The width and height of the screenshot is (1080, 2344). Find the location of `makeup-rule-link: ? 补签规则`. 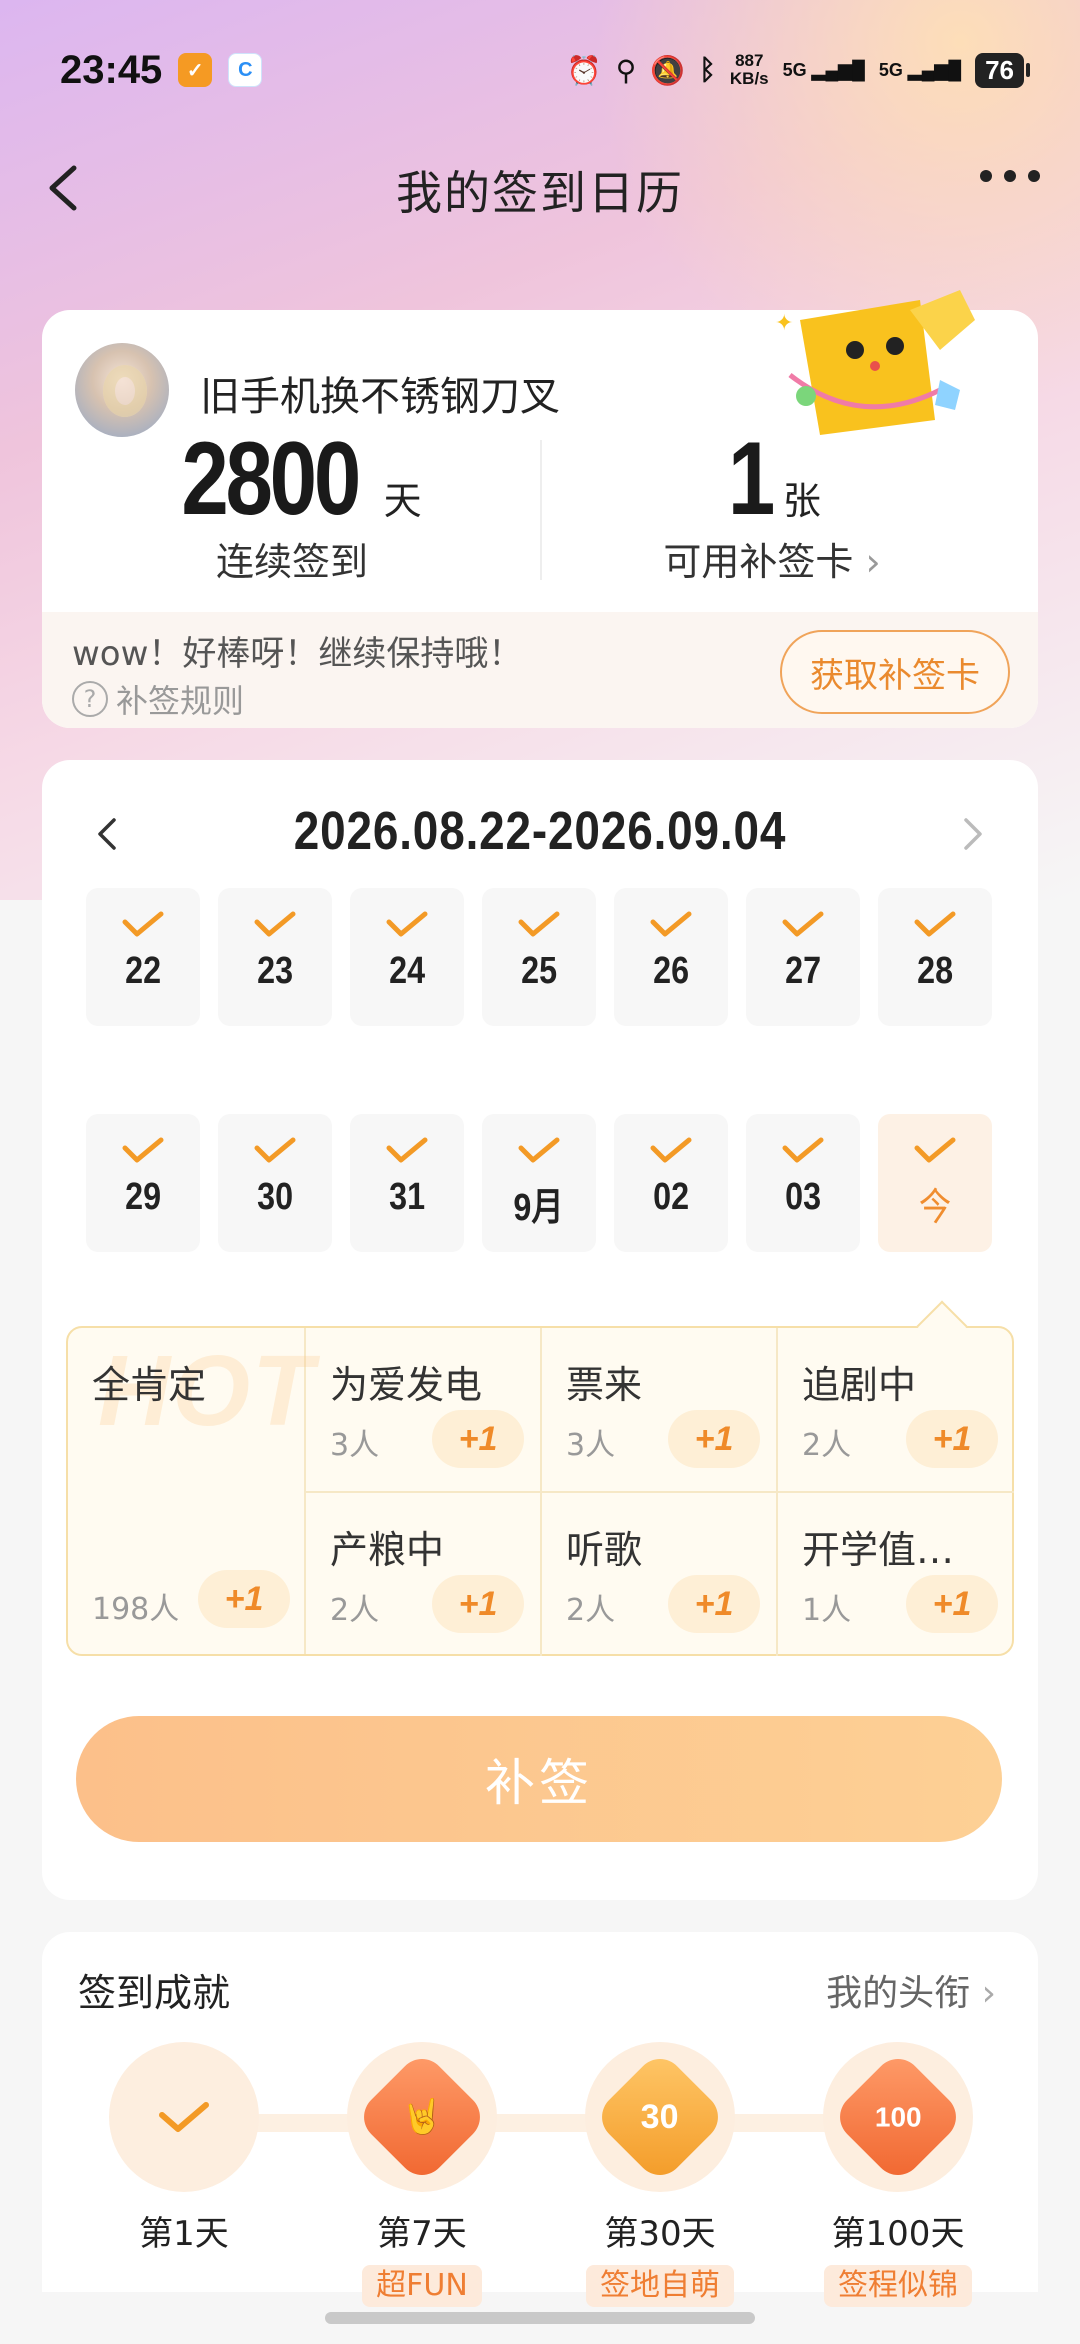

makeup-rule-link: ? 补签规则 is located at coordinates (158, 699).